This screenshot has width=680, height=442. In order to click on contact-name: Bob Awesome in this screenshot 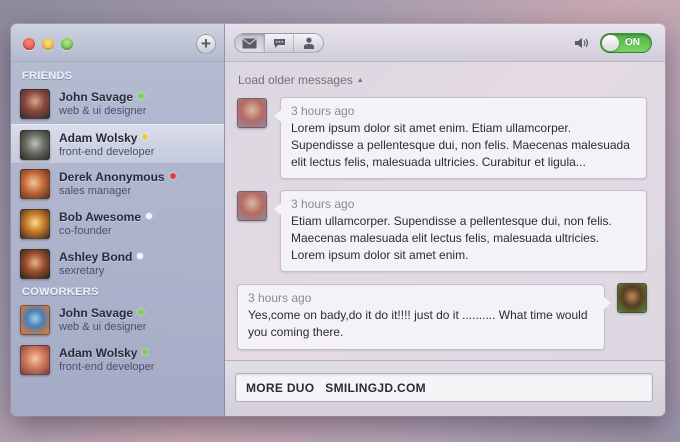, I will do `click(100, 217)`.